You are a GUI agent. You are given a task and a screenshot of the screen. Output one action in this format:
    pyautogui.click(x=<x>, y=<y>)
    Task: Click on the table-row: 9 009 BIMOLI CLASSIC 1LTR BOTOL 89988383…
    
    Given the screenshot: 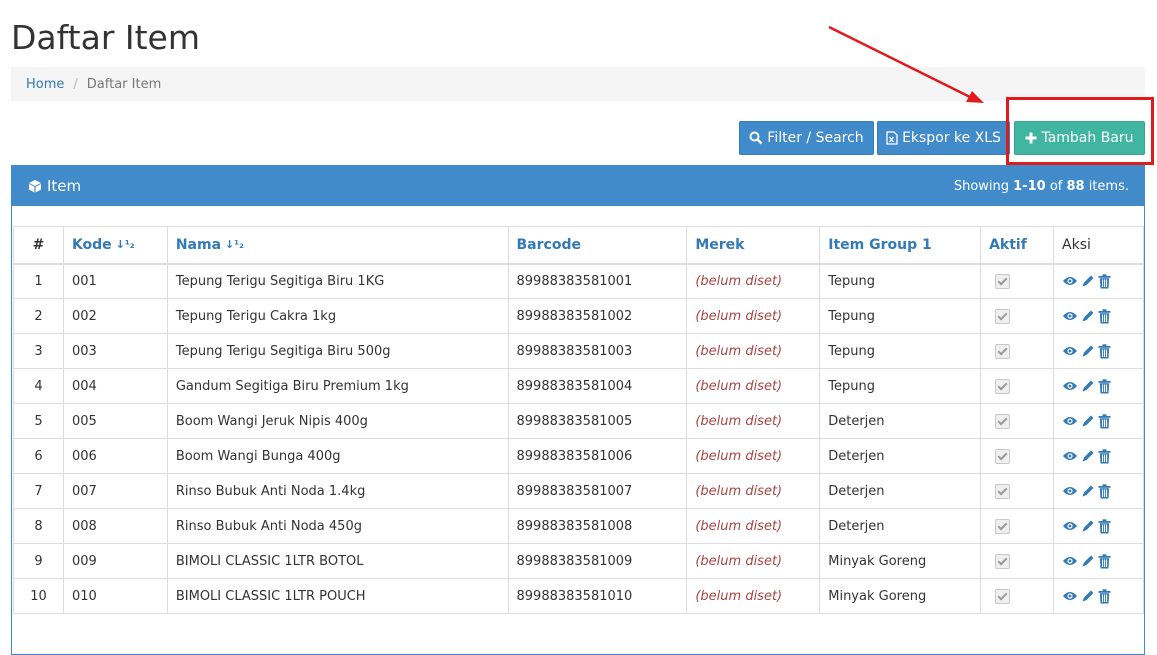 What is the action you would take?
    pyautogui.click(x=578, y=561)
    